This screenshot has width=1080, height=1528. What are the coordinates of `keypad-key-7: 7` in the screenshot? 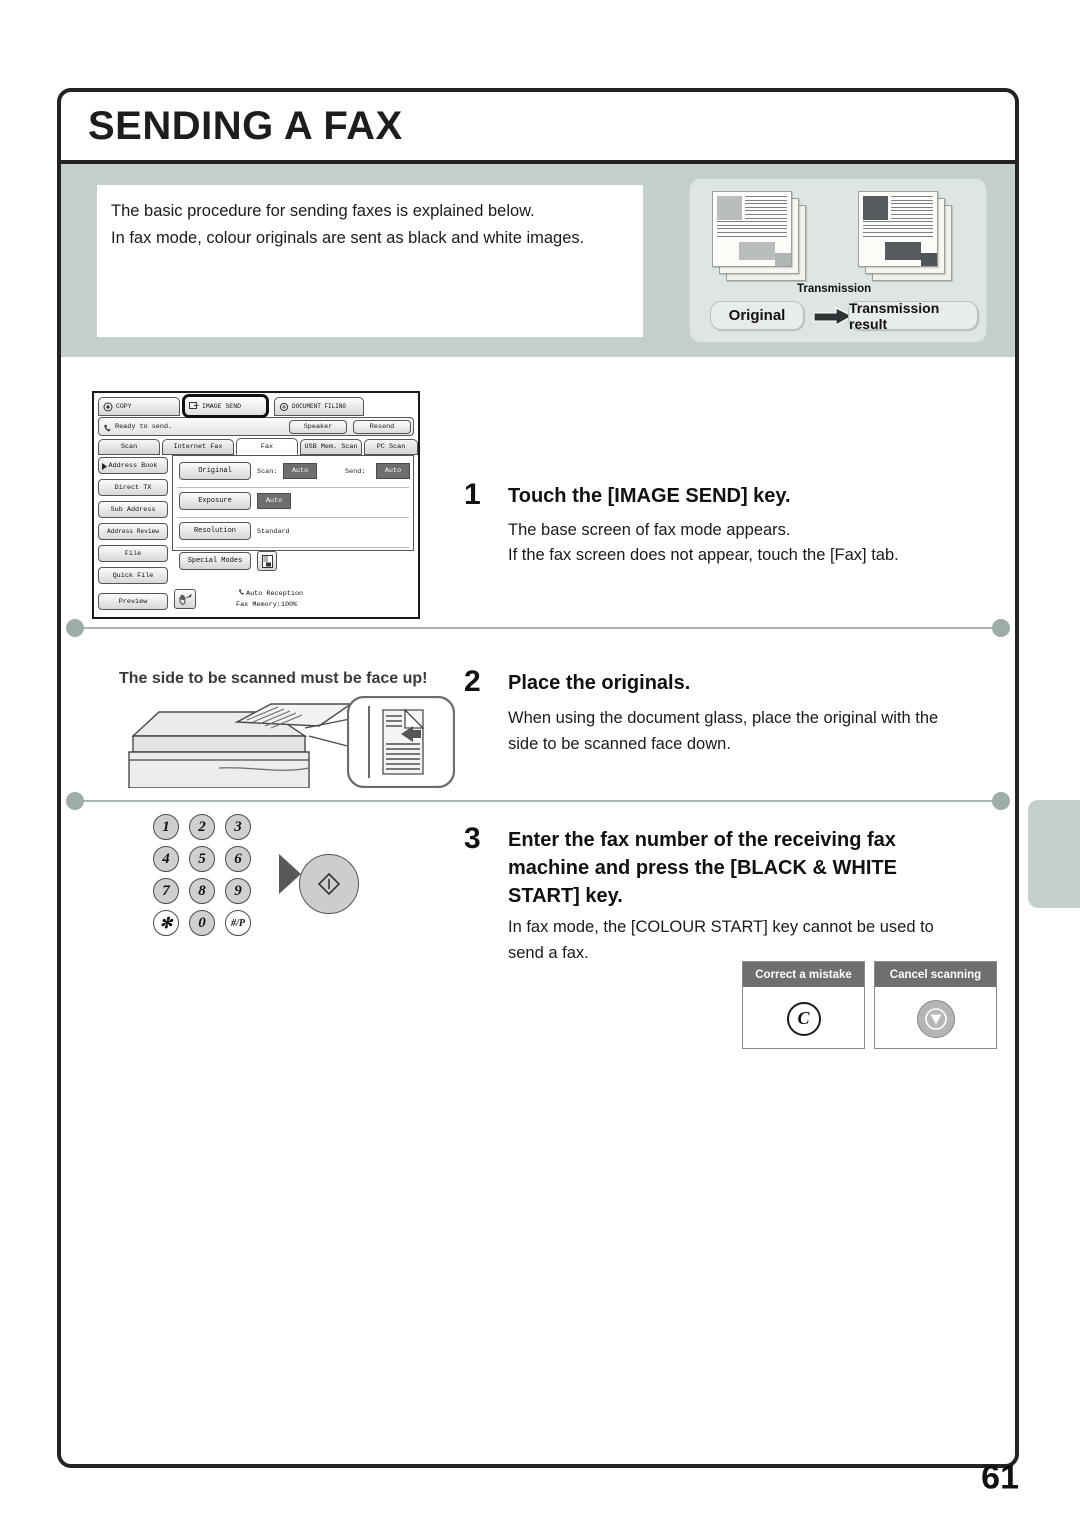 It's located at (166, 891).